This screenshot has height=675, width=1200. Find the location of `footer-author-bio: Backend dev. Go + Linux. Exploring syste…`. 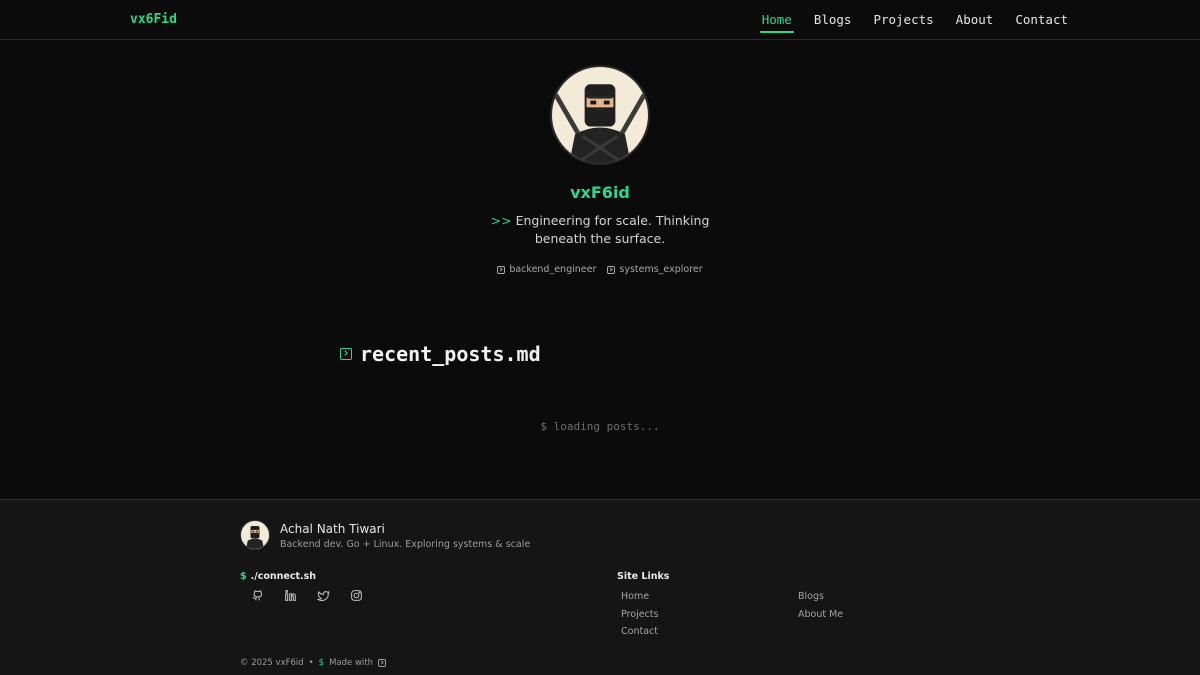

footer-author-bio: Backend dev. Go + Linux. Exploring syste… is located at coordinates (405, 544).